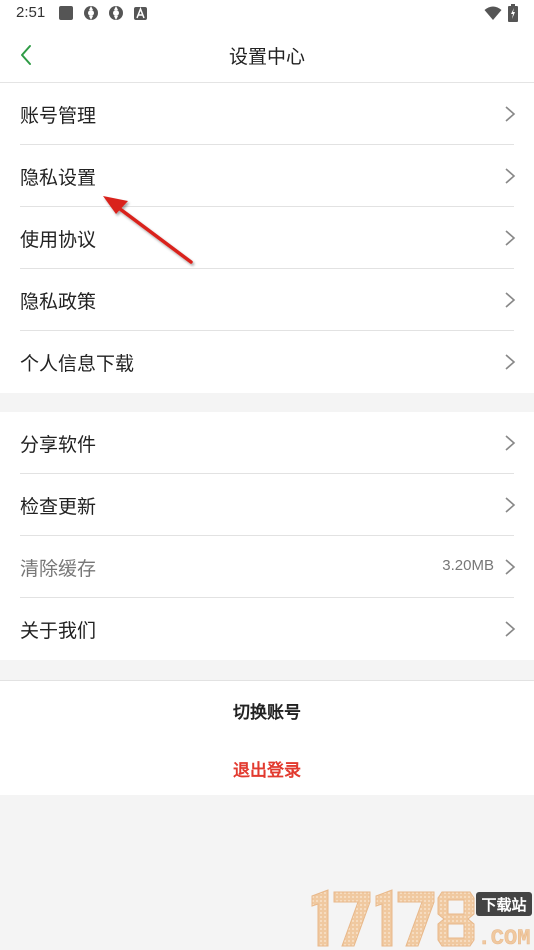  Describe the element at coordinates (267, 443) in the screenshot. I see `settings-item-share-app: 分享软件` at that location.